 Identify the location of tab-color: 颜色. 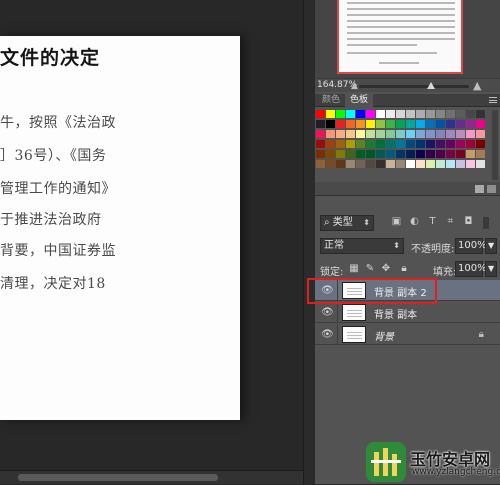
(331, 100).